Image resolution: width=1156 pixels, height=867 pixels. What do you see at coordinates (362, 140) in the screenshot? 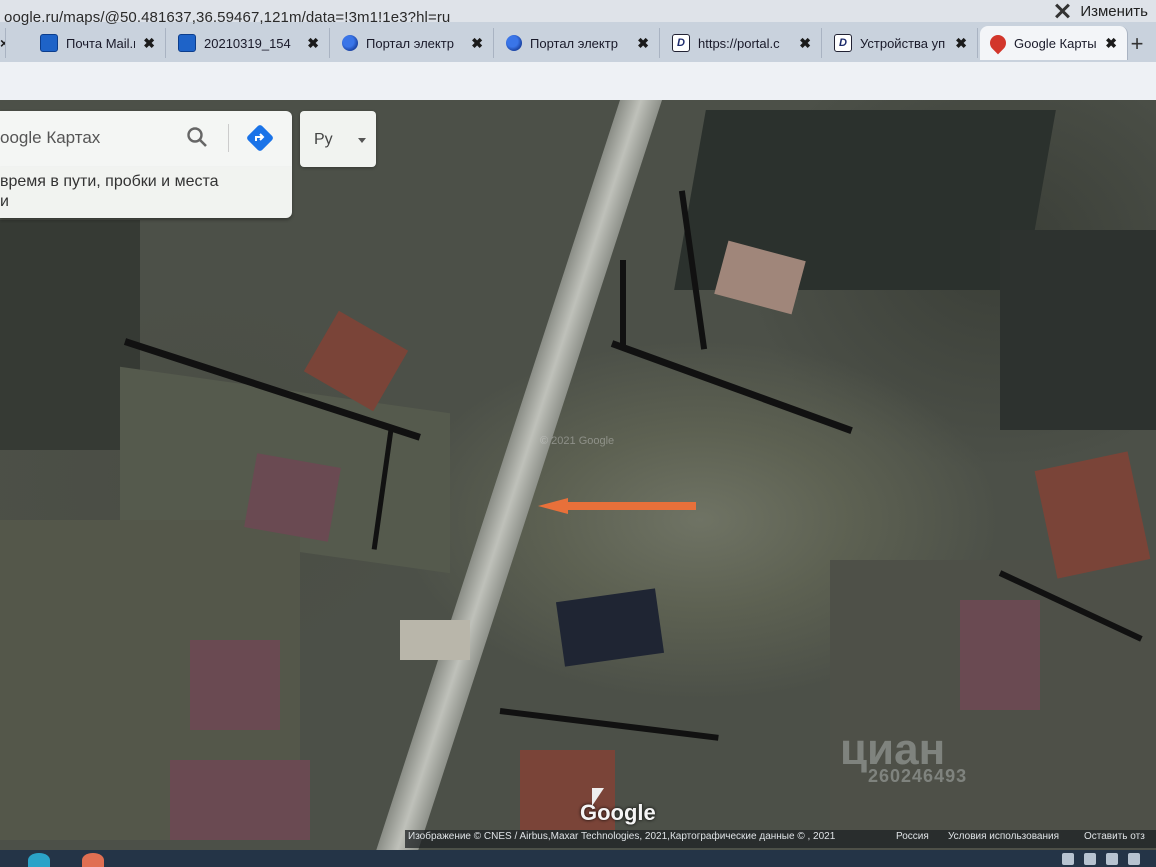
I see `chevron-down-icon` at bounding box center [362, 140].